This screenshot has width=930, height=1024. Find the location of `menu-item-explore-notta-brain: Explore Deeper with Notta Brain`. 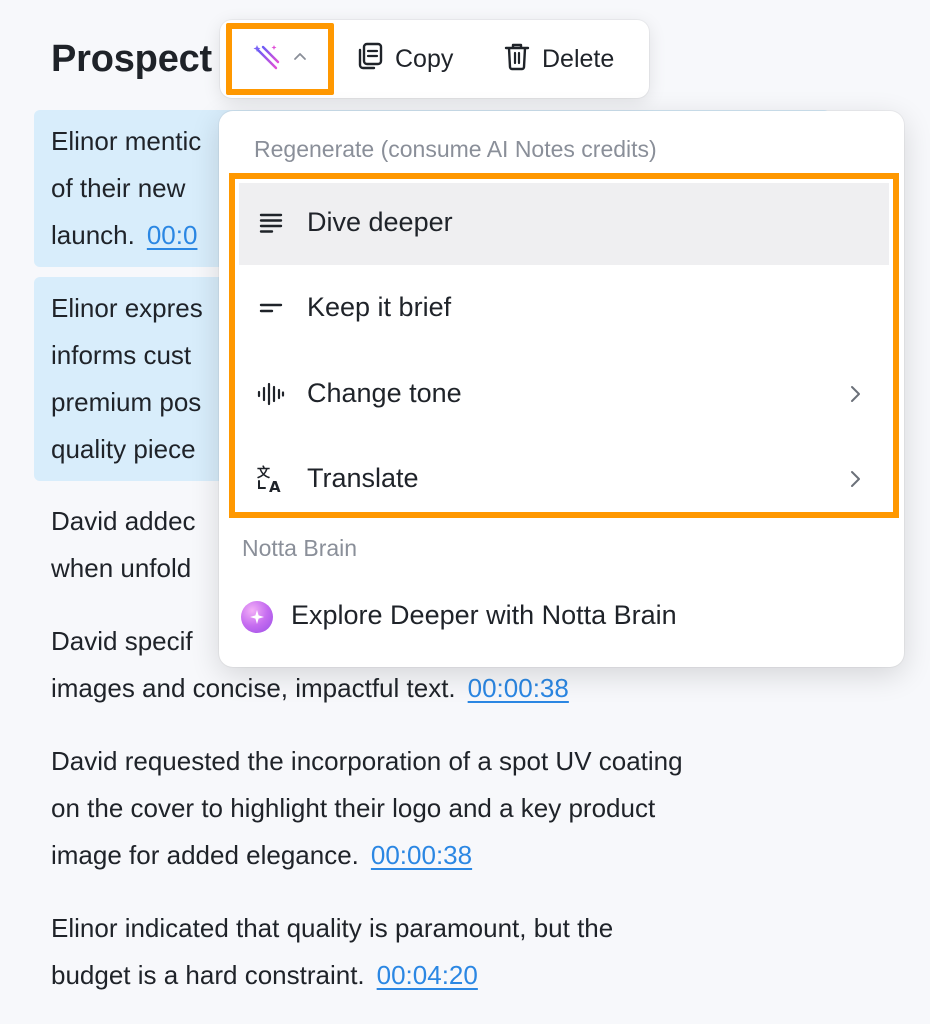

menu-item-explore-notta-brain: Explore Deeper with Notta Brain is located at coordinates (558, 616).